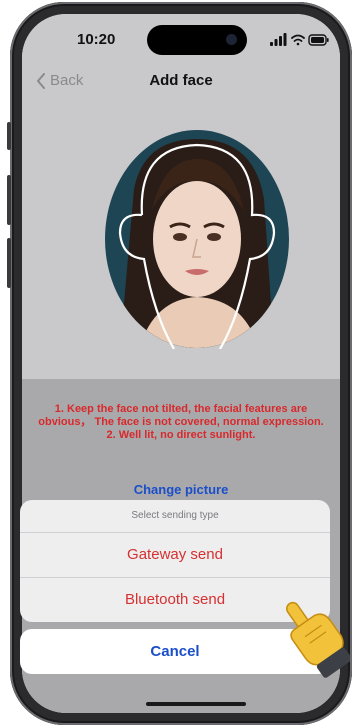  Describe the element at coordinates (9, 263) in the screenshot. I see `volume-down-button` at that location.